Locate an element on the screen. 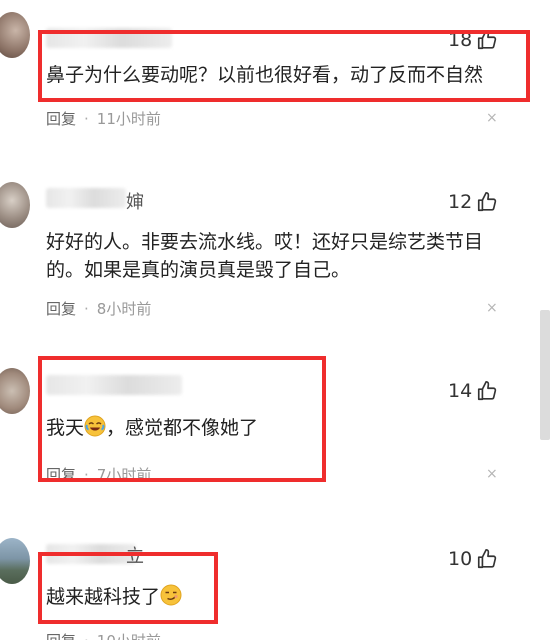  like-button: 10 is located at coordinates (473, 559).